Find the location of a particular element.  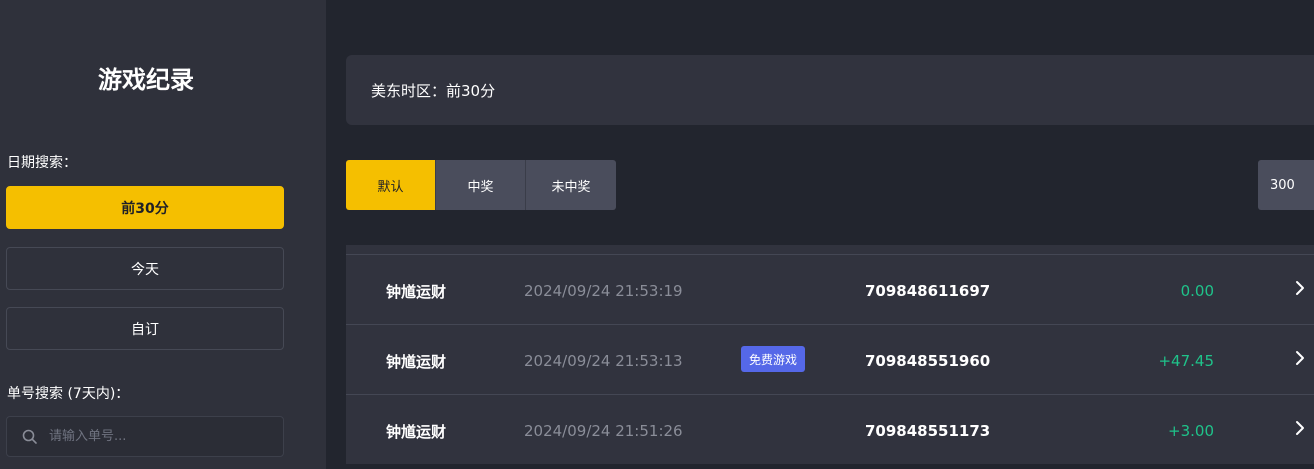

record-amount: +3.00 is located at coordinates (1191, 431).